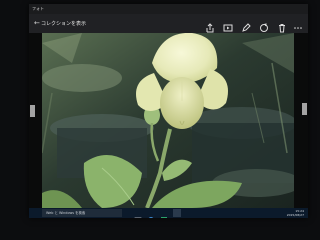 This screenshot has height=240, width=320. Describe the element at coordinates (168, 9) in the screenshot. I see `app-top-strip: フォト` at that location.